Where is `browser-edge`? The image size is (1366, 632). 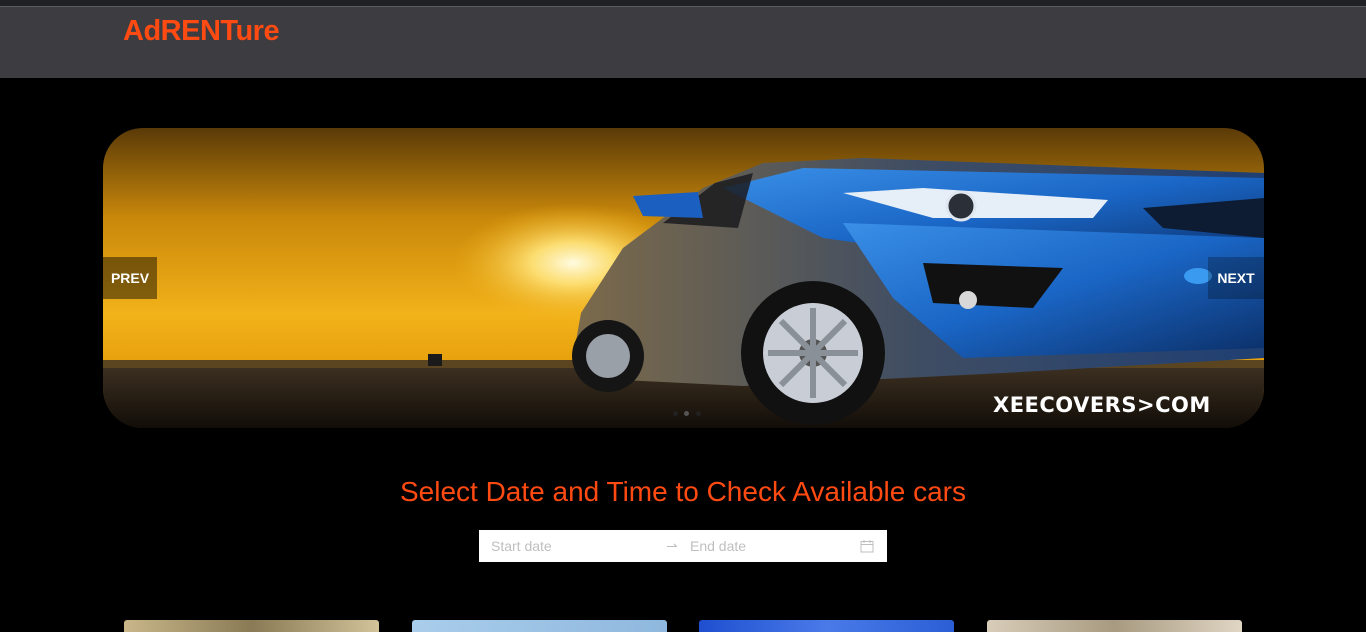
browser-edge is located at coordinates (683, 3).